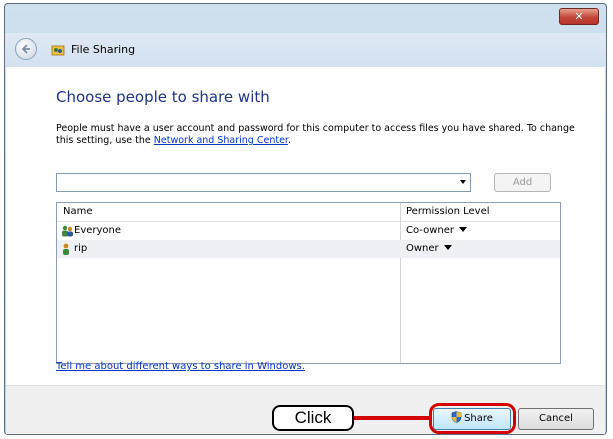 The width and height of the screenshot is (613, 439). I want to click on callout-highlight-ring, so click(472, 418).